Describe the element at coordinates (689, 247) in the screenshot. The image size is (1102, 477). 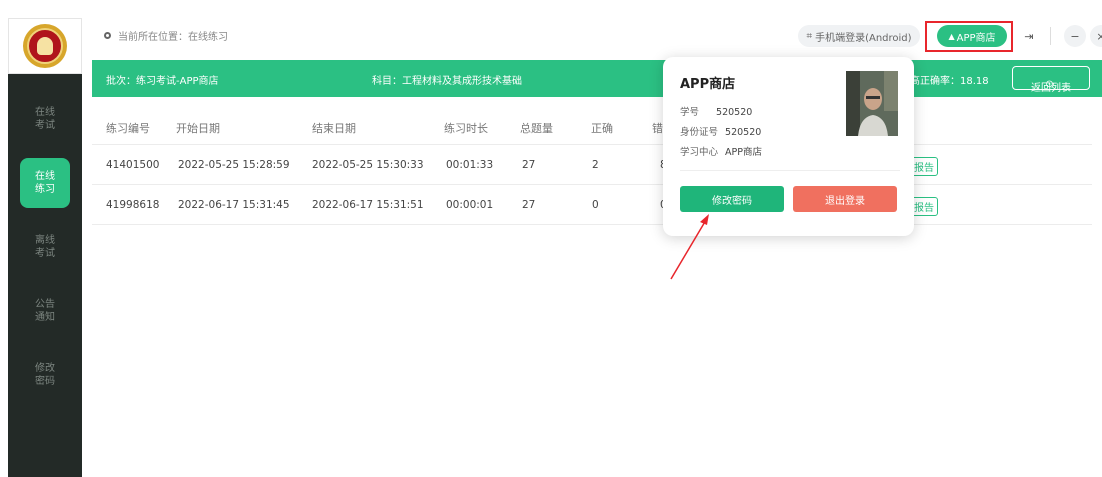
I see `annotation-arrow` at that location.